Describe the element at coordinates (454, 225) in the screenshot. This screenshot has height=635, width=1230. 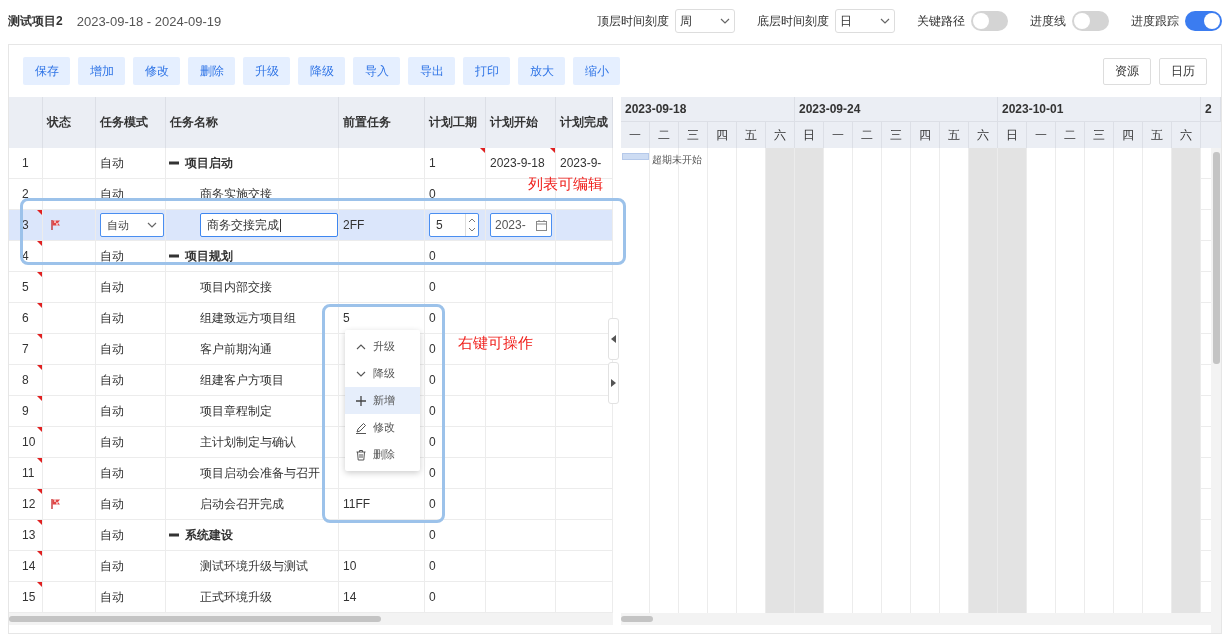
I see `duration-field: 5` at that location.